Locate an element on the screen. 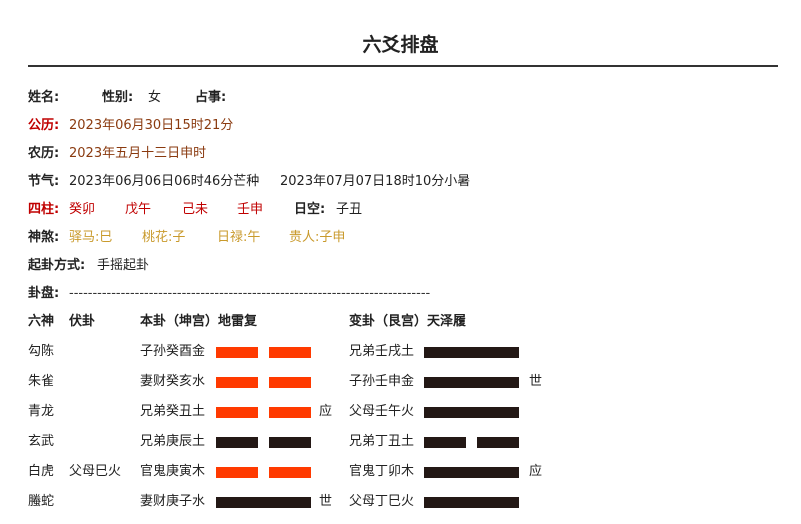 This screenshot has height=524, width=801. pillar-hour: 壬申 is located at coordinates (250, 209).